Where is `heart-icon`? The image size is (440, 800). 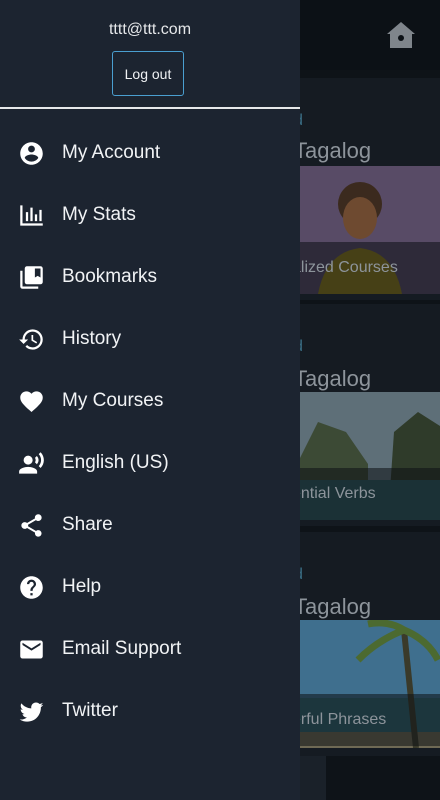
heart-icon is located at coordinates (31, 401).